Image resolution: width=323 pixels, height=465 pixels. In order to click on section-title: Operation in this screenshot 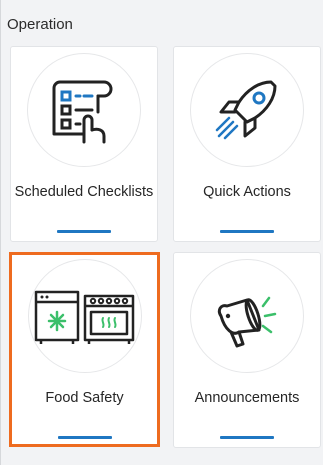, I will do `click(40, 24)`.